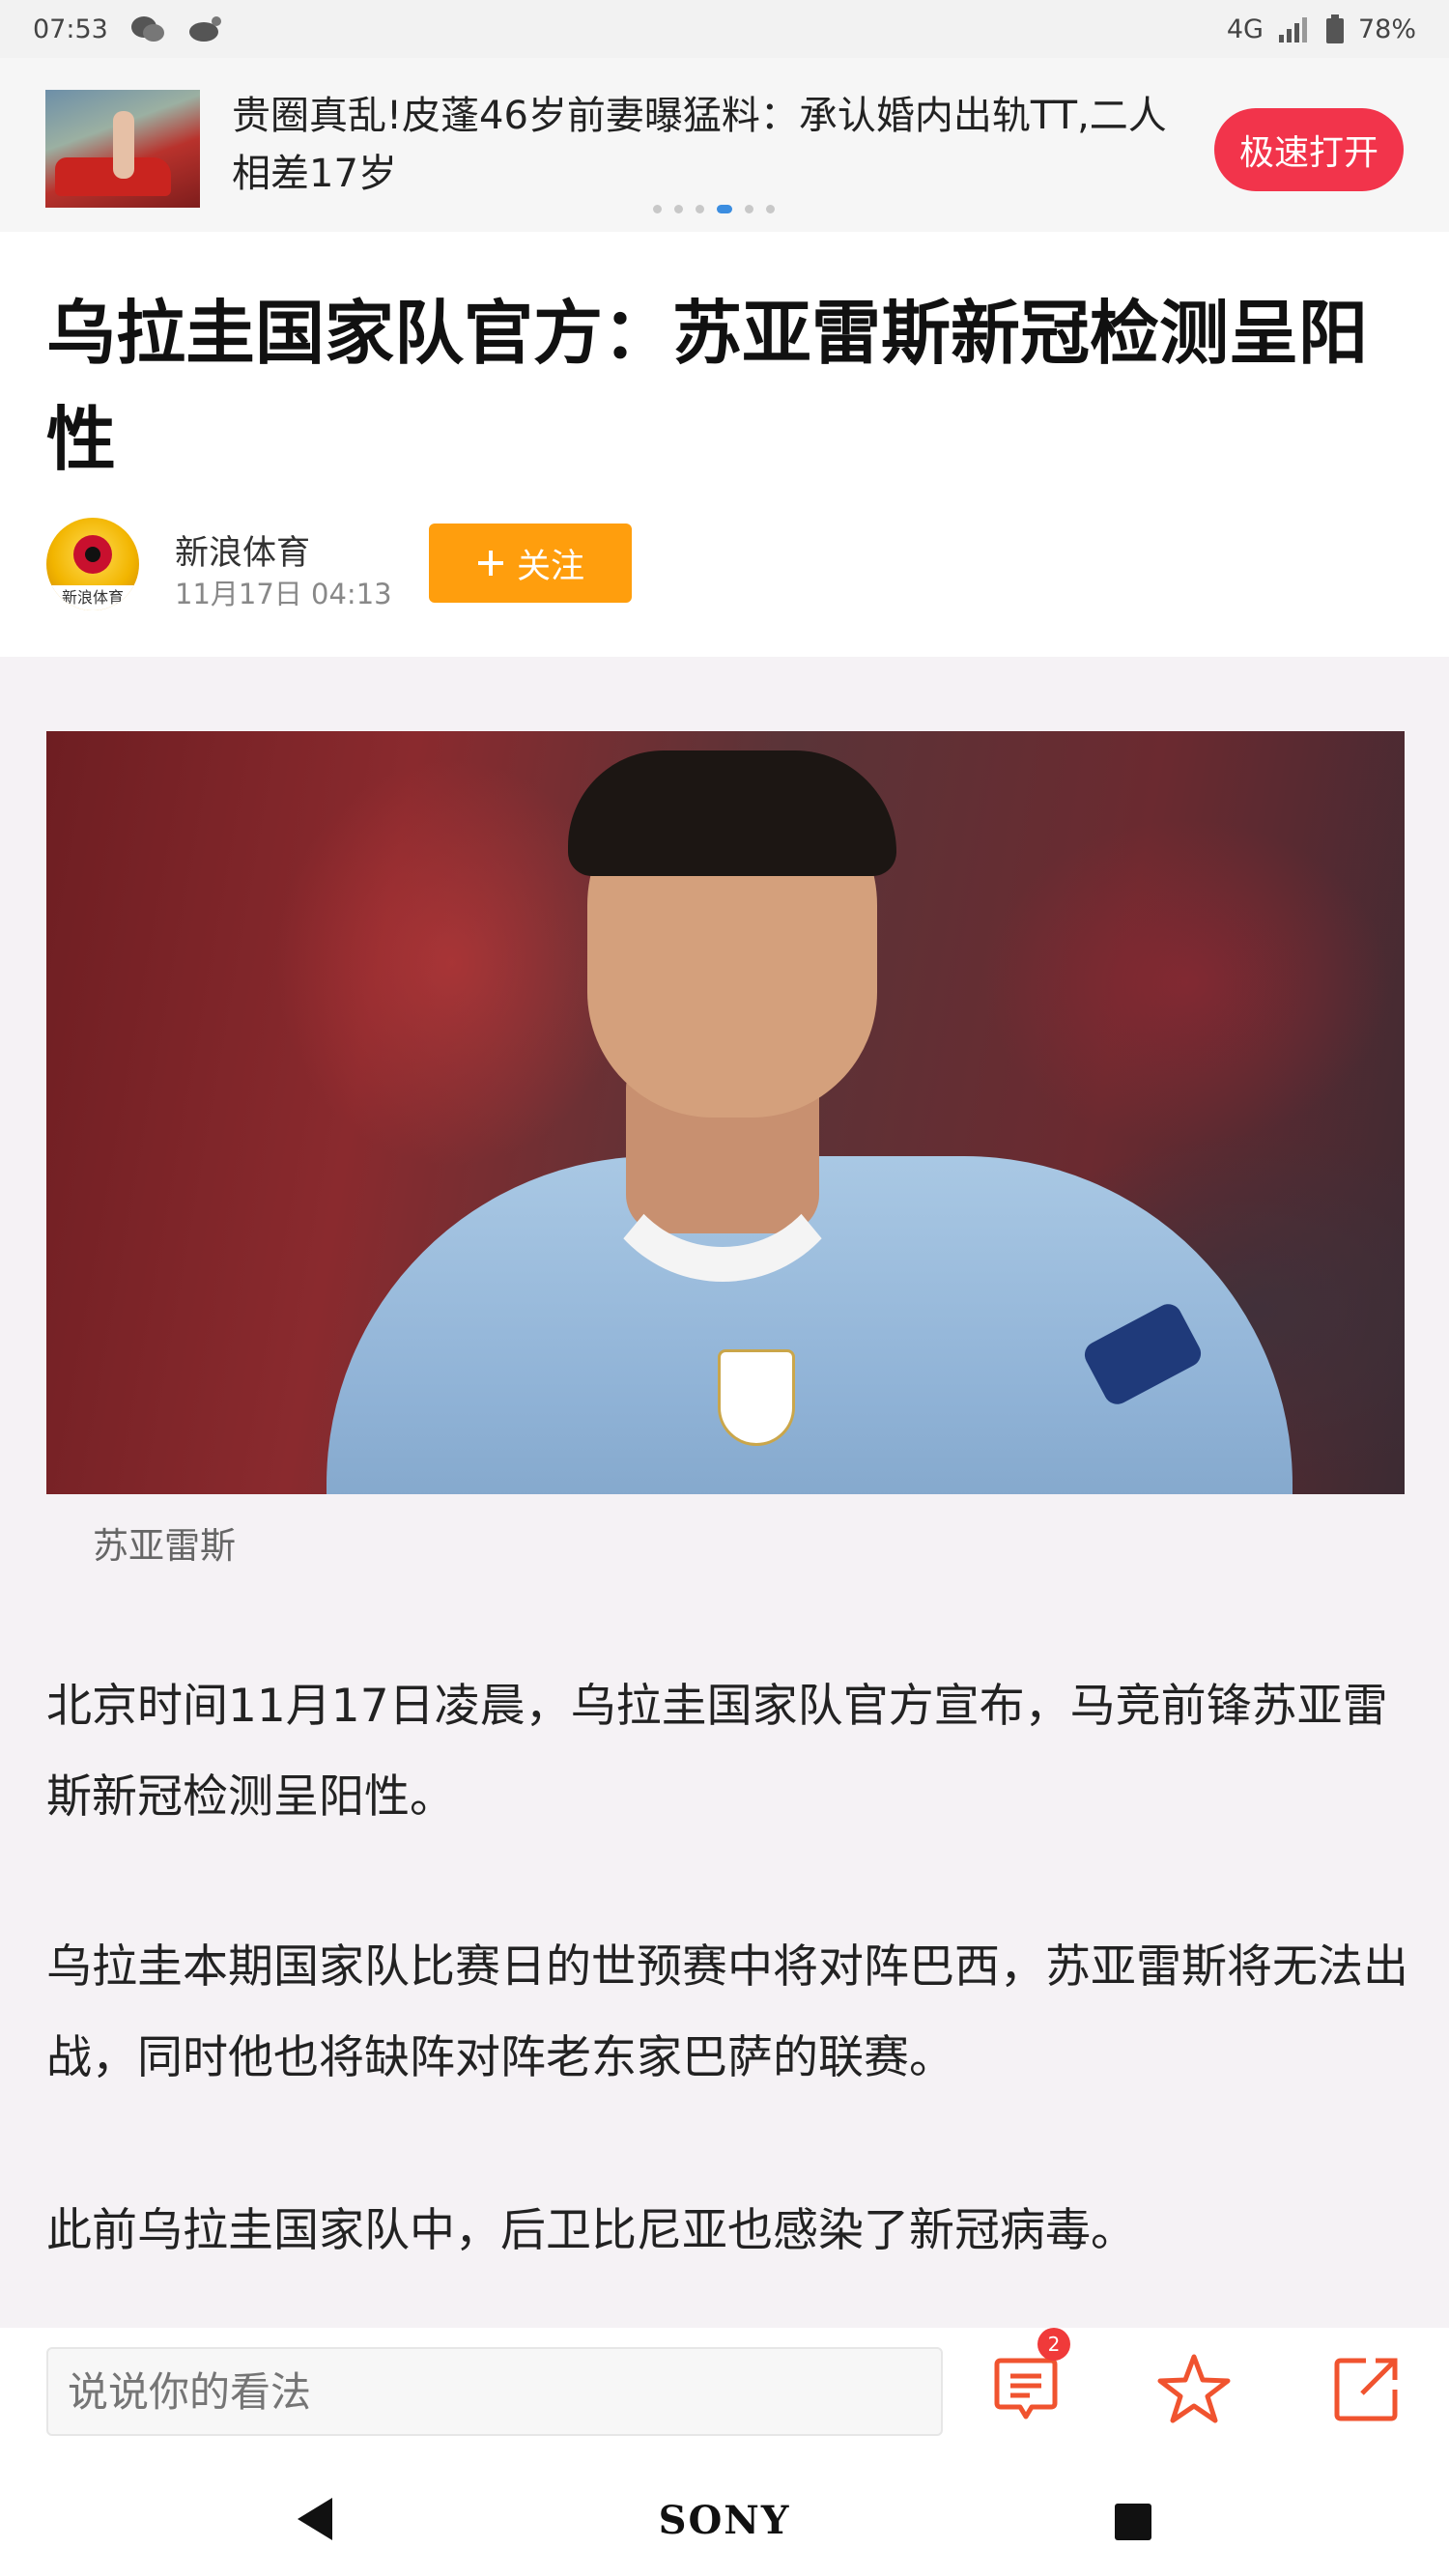 This screenshot has height=2576, width=1449. What do you see at coordinates (147, 29) in the screenshot?
I see `wechat-icon` at bounding box center [147, 29].